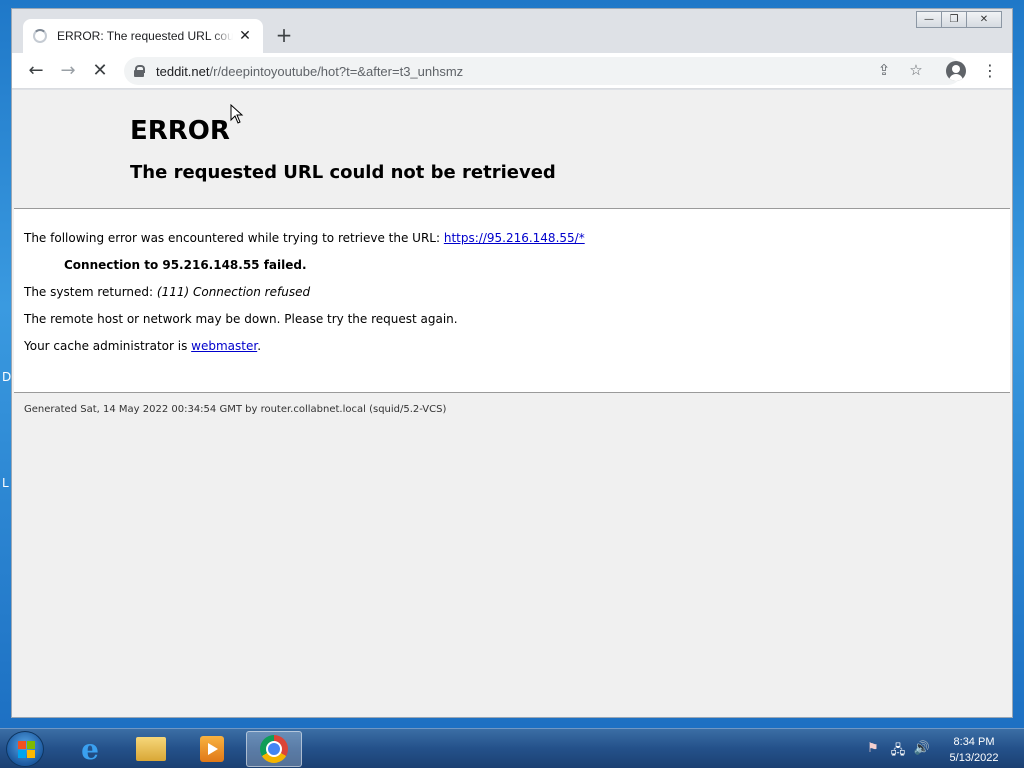  I want to click on close-window-button: ✕, so click(984, 19).